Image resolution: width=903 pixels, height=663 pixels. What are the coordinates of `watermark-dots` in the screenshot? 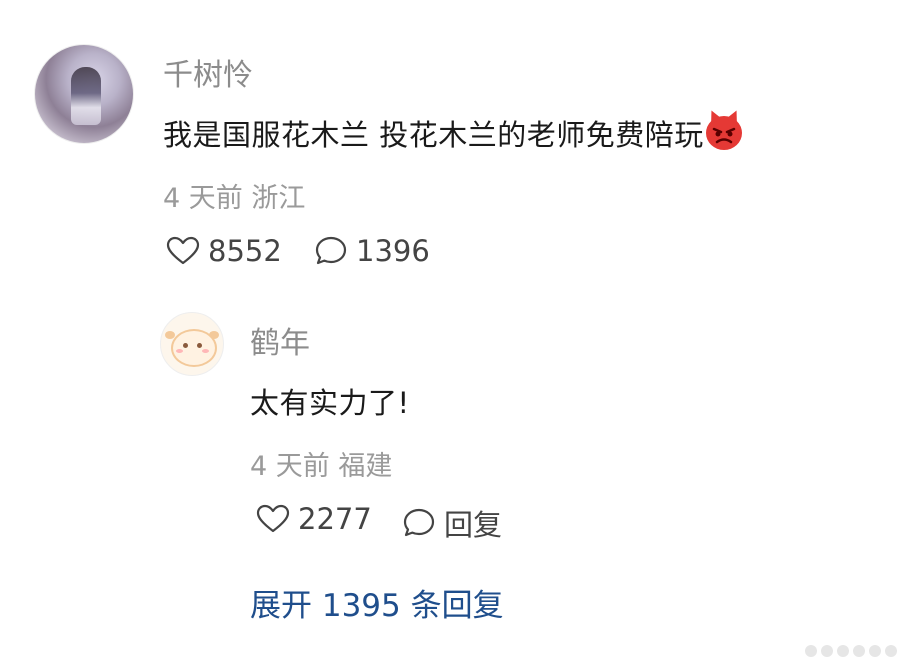 It's located at (851, 651).